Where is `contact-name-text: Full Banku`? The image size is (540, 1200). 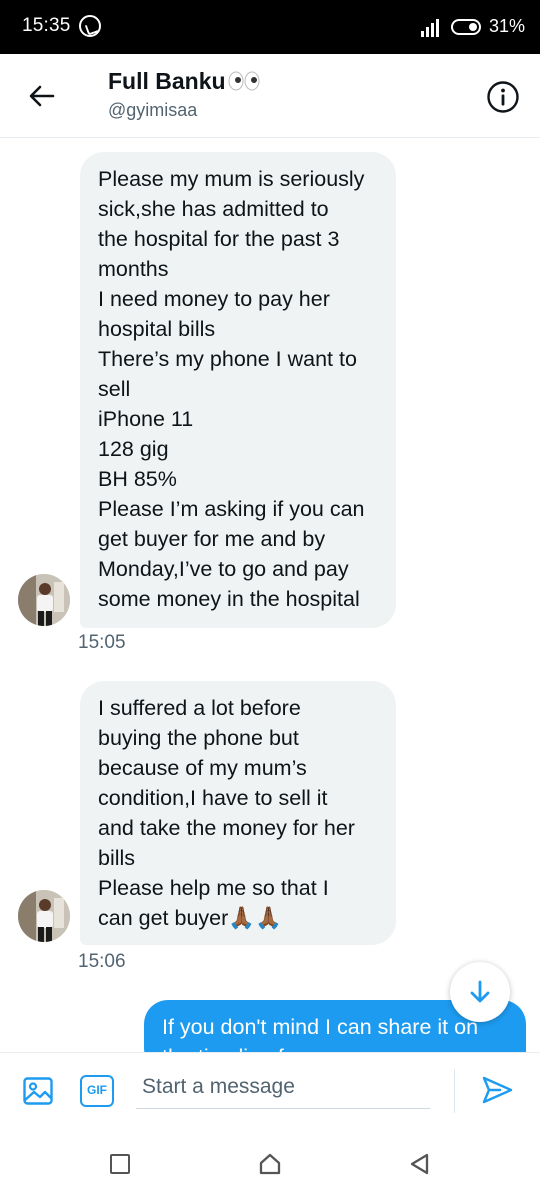 contact-name-text: Full Banku is located at coordinates (167, 81).